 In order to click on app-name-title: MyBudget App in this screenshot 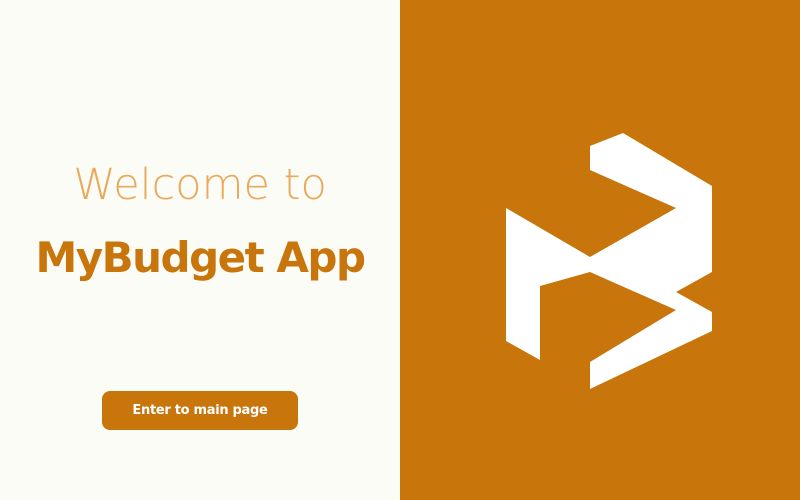, I will do `click(200, 257)`.